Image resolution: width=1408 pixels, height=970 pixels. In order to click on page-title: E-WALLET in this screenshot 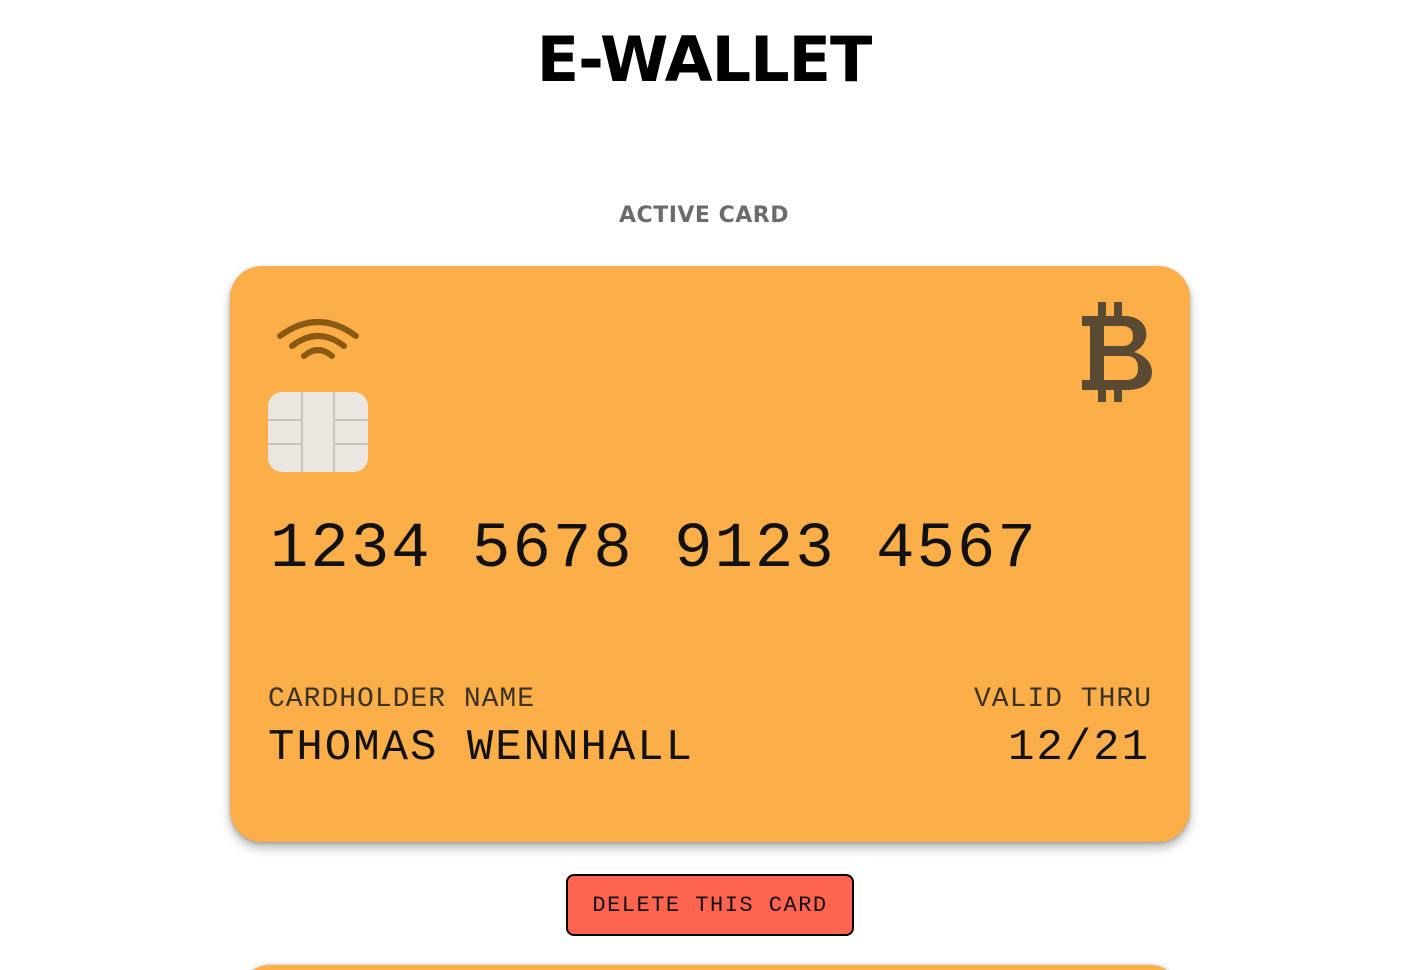, I will do `click(704, 59)`.